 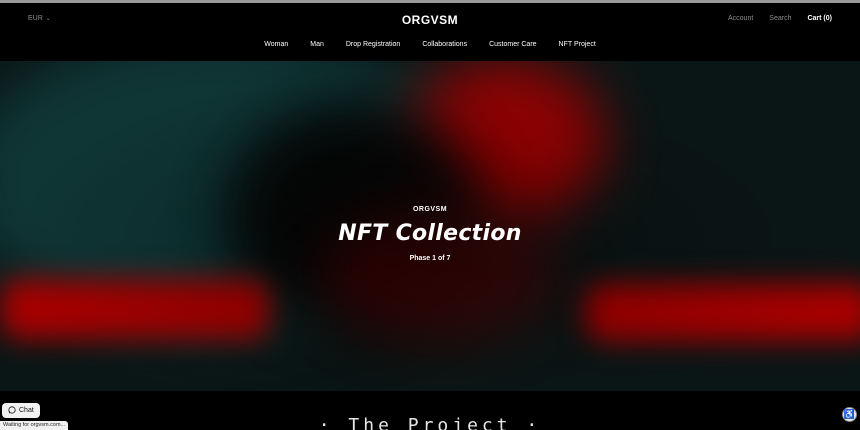 What do you see at coordinates (430, 422) in the screenshot?
I see `project-heading: · The Project ·` at bounding box center [430, 422].